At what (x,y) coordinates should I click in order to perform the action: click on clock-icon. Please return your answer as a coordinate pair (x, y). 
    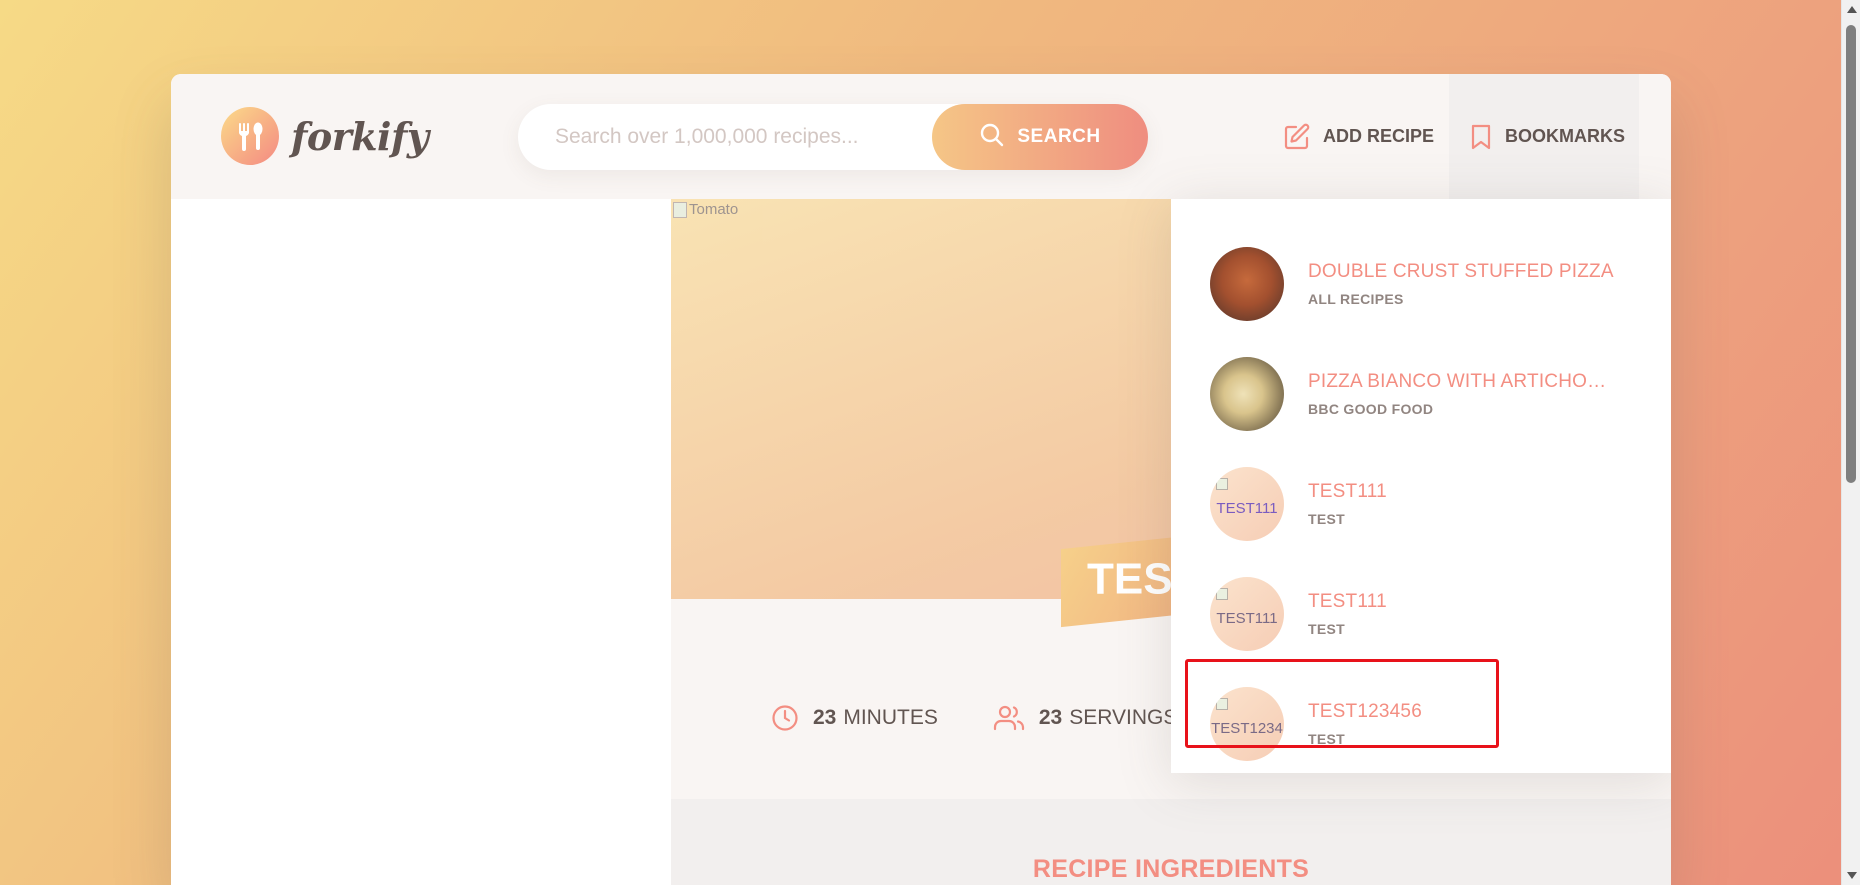
    Looking at the image, I should click on (785, 718).